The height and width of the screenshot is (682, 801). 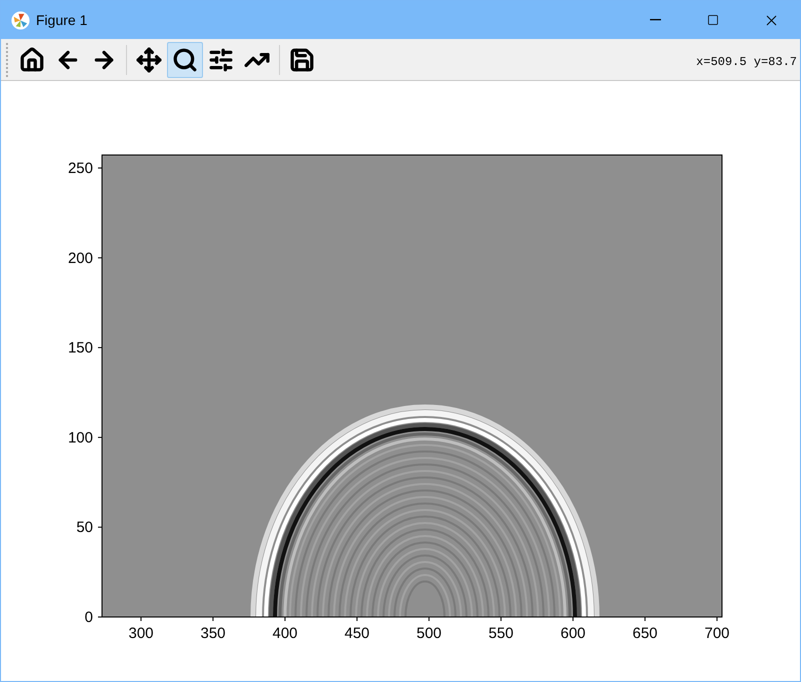 I want to click on x-axis-tick-label: 550, so click(x=501, y=633).